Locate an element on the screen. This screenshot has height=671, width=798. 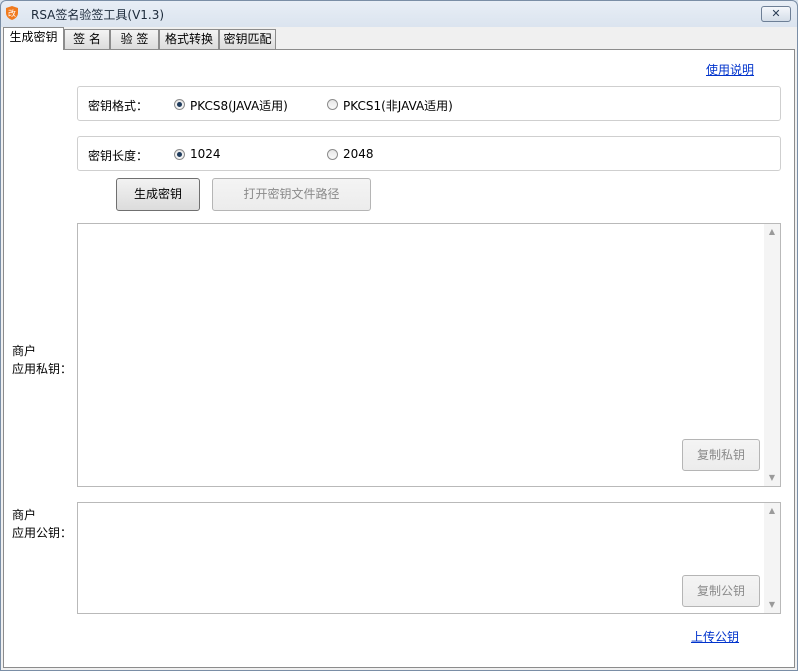
public-key-label-line2: 应用公钥： is located at coordinates (42, 533).